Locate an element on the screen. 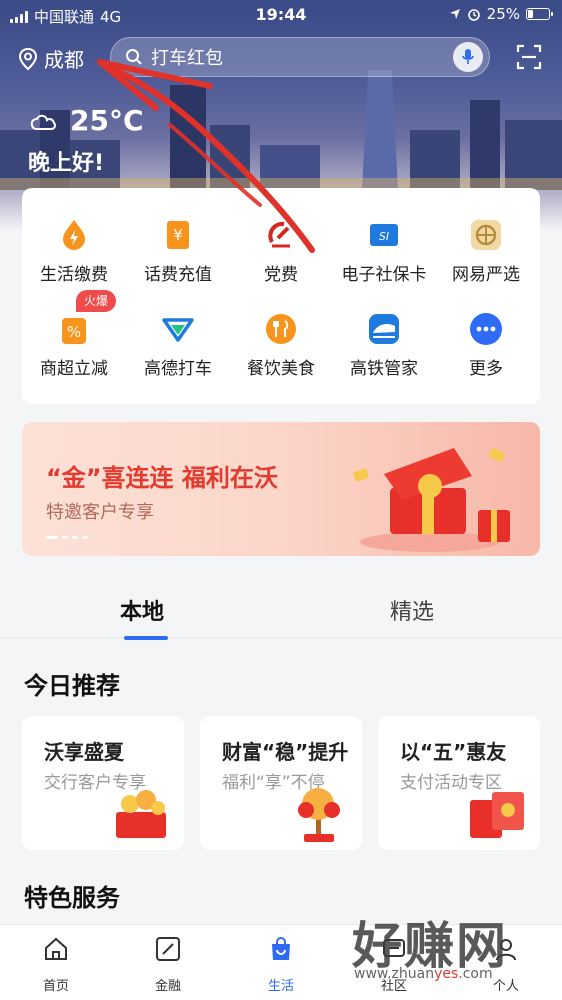 This screenshot has height=1000, width=562. party-emblem-icon is located at coordinates (281, 235).